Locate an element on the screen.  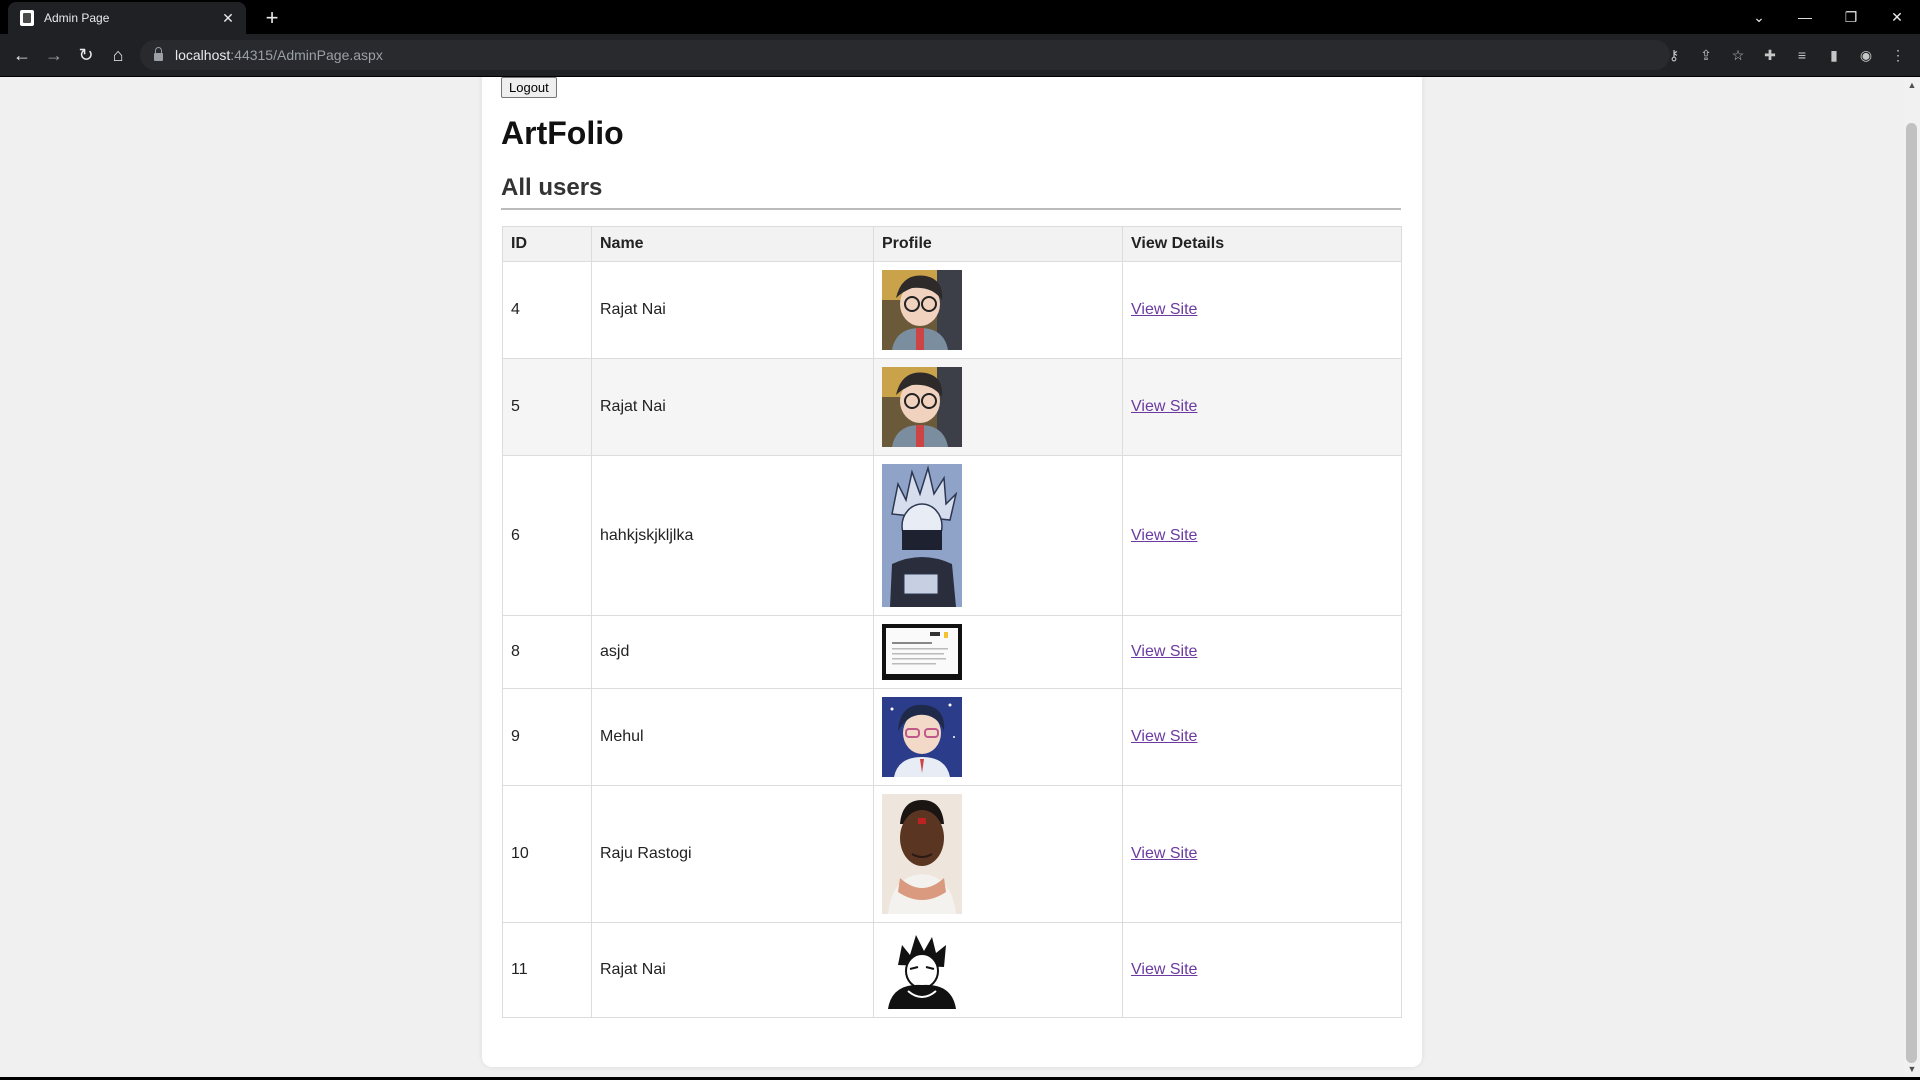
site-brand-title: ArtFolio is located at coordinates (562, 133).